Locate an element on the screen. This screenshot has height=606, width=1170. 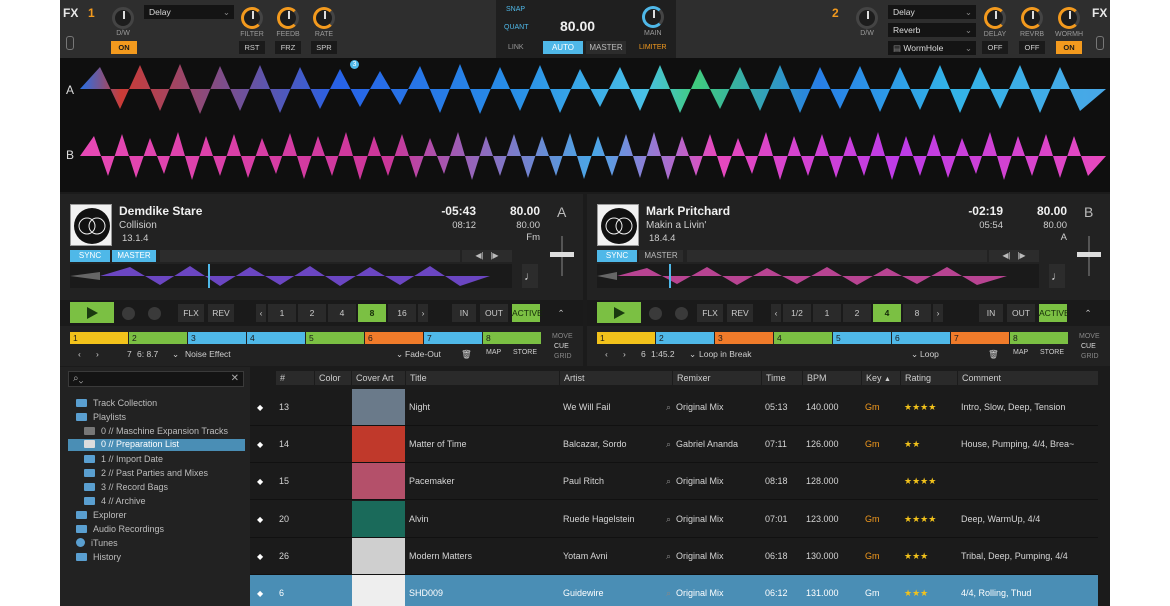
deck-b-play-button is located at coordinates (619, 312).